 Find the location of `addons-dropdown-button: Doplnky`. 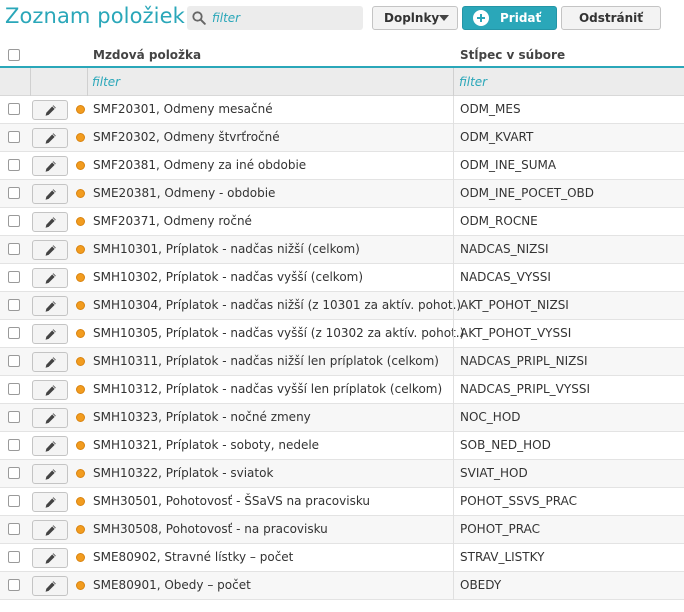

addons-dropdown-button: Doplnky is located at coordinates (415, 18).